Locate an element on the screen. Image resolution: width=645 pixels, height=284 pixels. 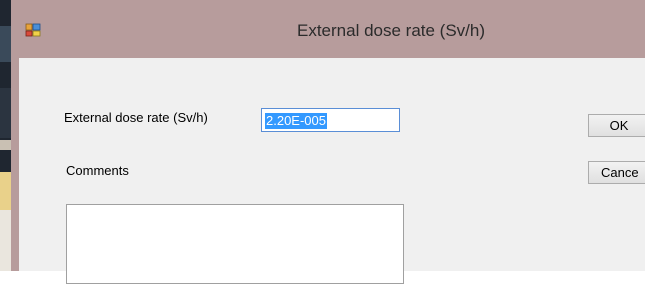
application-icon is located at coordinates (33, 30).